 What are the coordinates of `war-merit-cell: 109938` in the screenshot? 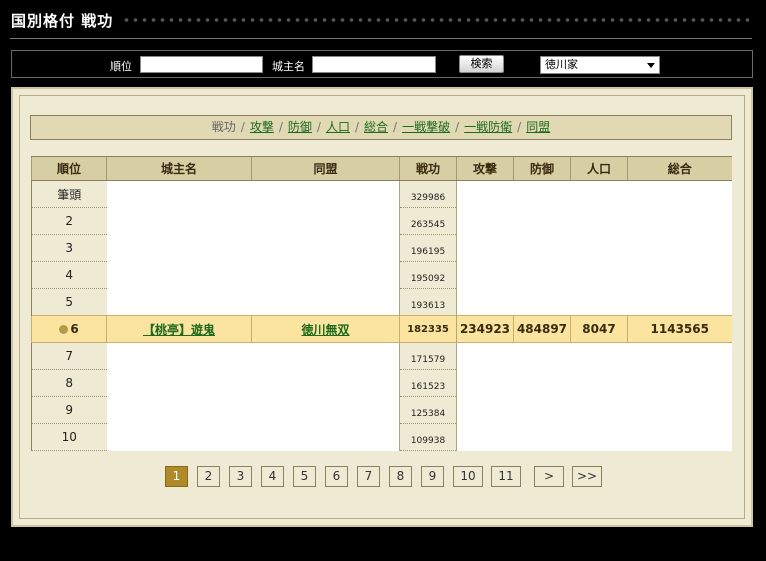 It's located at (428, 437).